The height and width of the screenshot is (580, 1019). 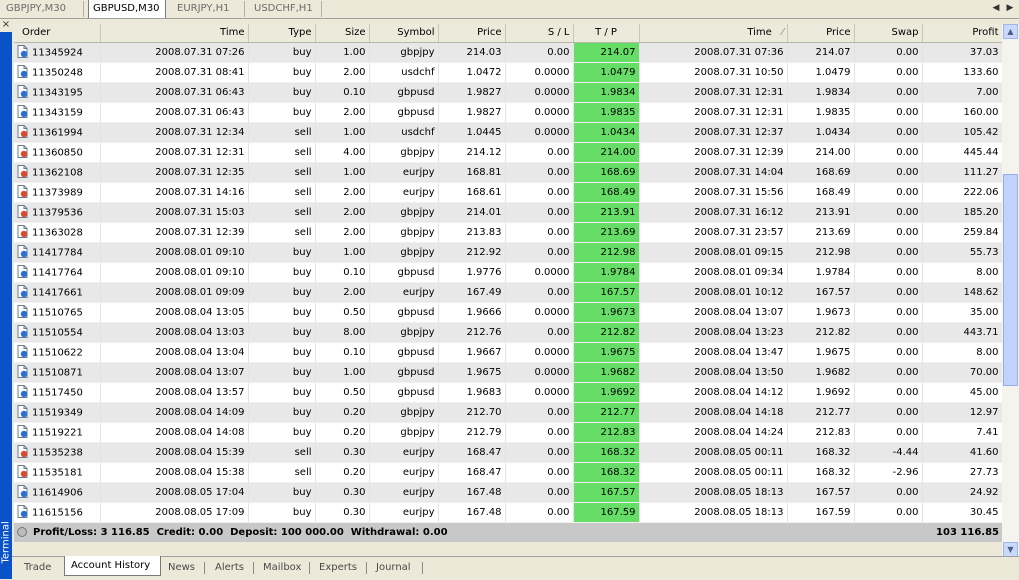 I want to click on cell-profit: 185.20, so click(x=962, y=212).